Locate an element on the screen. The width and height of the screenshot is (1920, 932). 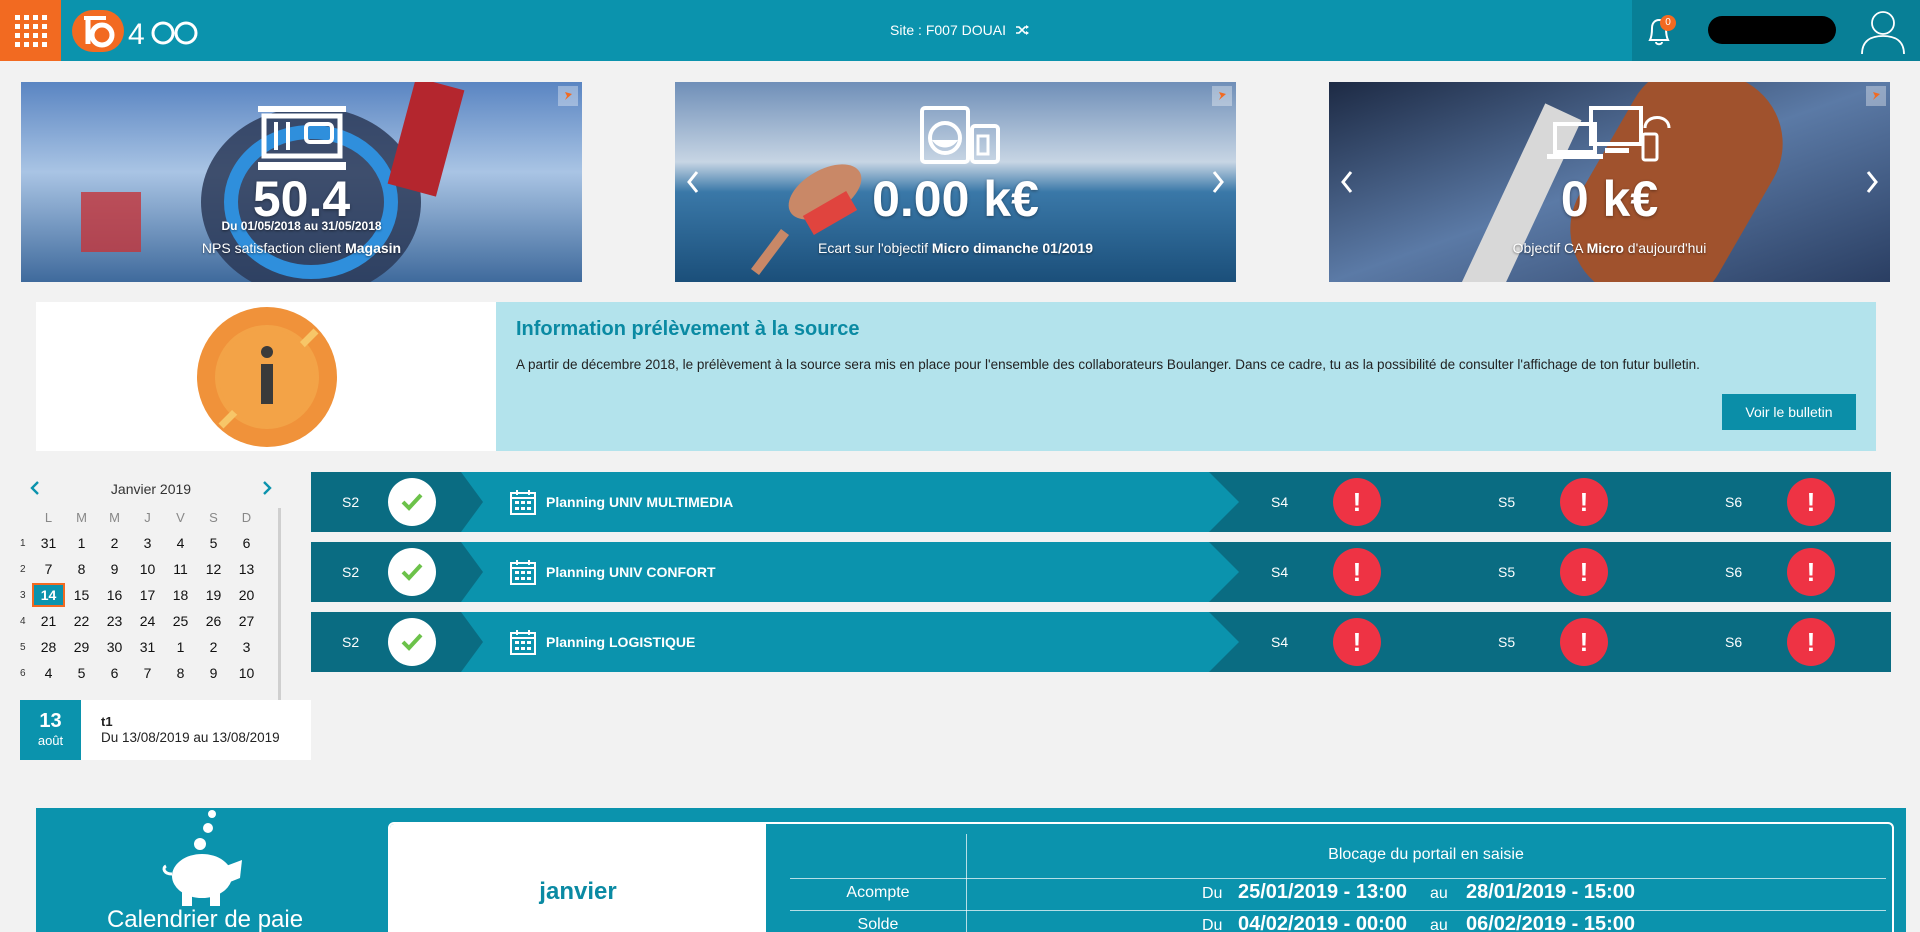
calendar-day: 19 is located at coordinates (213, 595).